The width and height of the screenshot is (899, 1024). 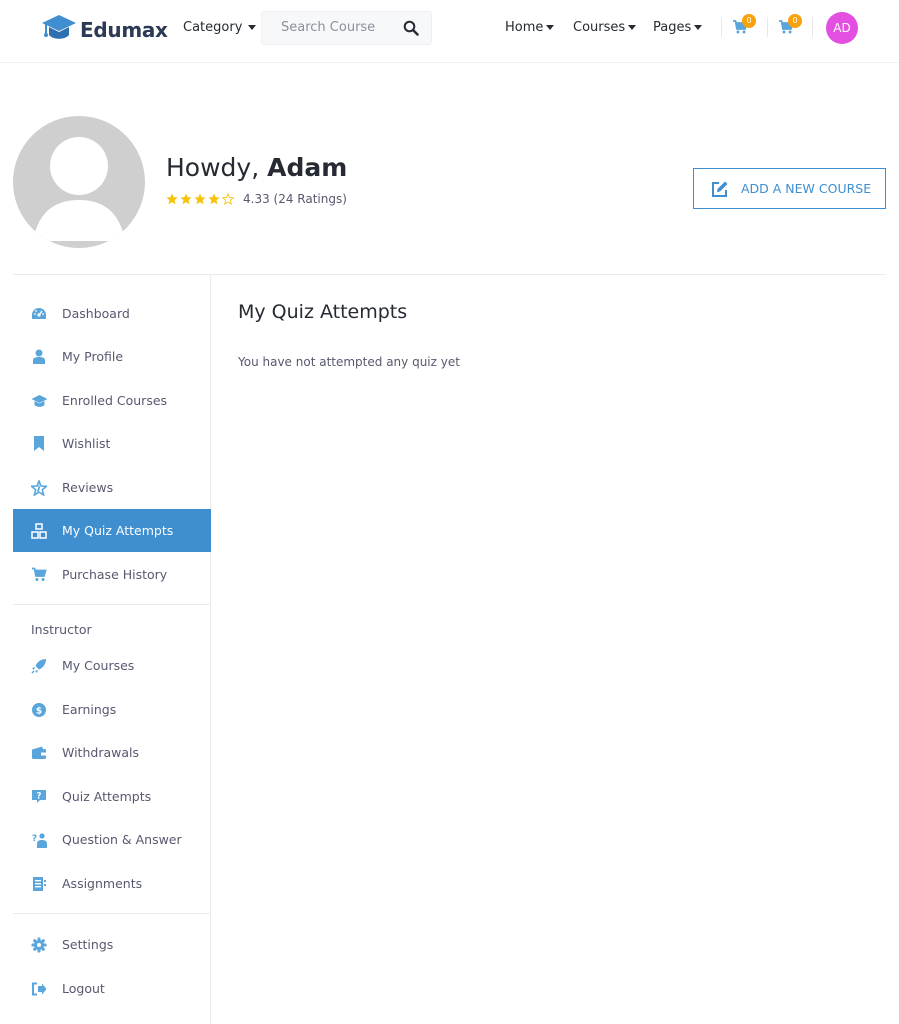 I want to click on graduation-cap-logo-icon, so click(x=59, y=30).